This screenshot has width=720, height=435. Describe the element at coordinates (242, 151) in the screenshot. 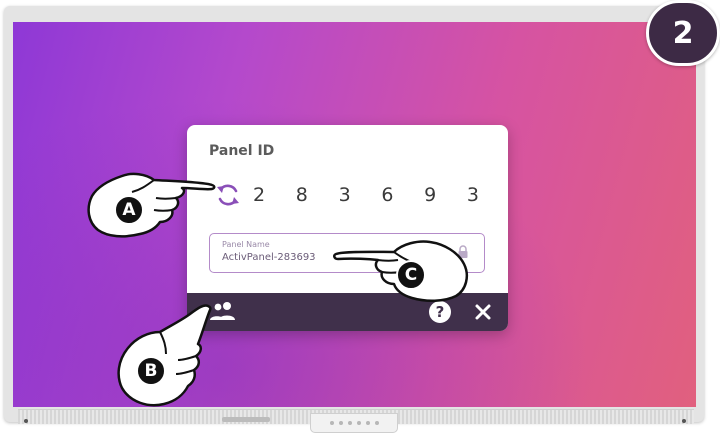

I see `dialog-title: Panel ID` at that location.